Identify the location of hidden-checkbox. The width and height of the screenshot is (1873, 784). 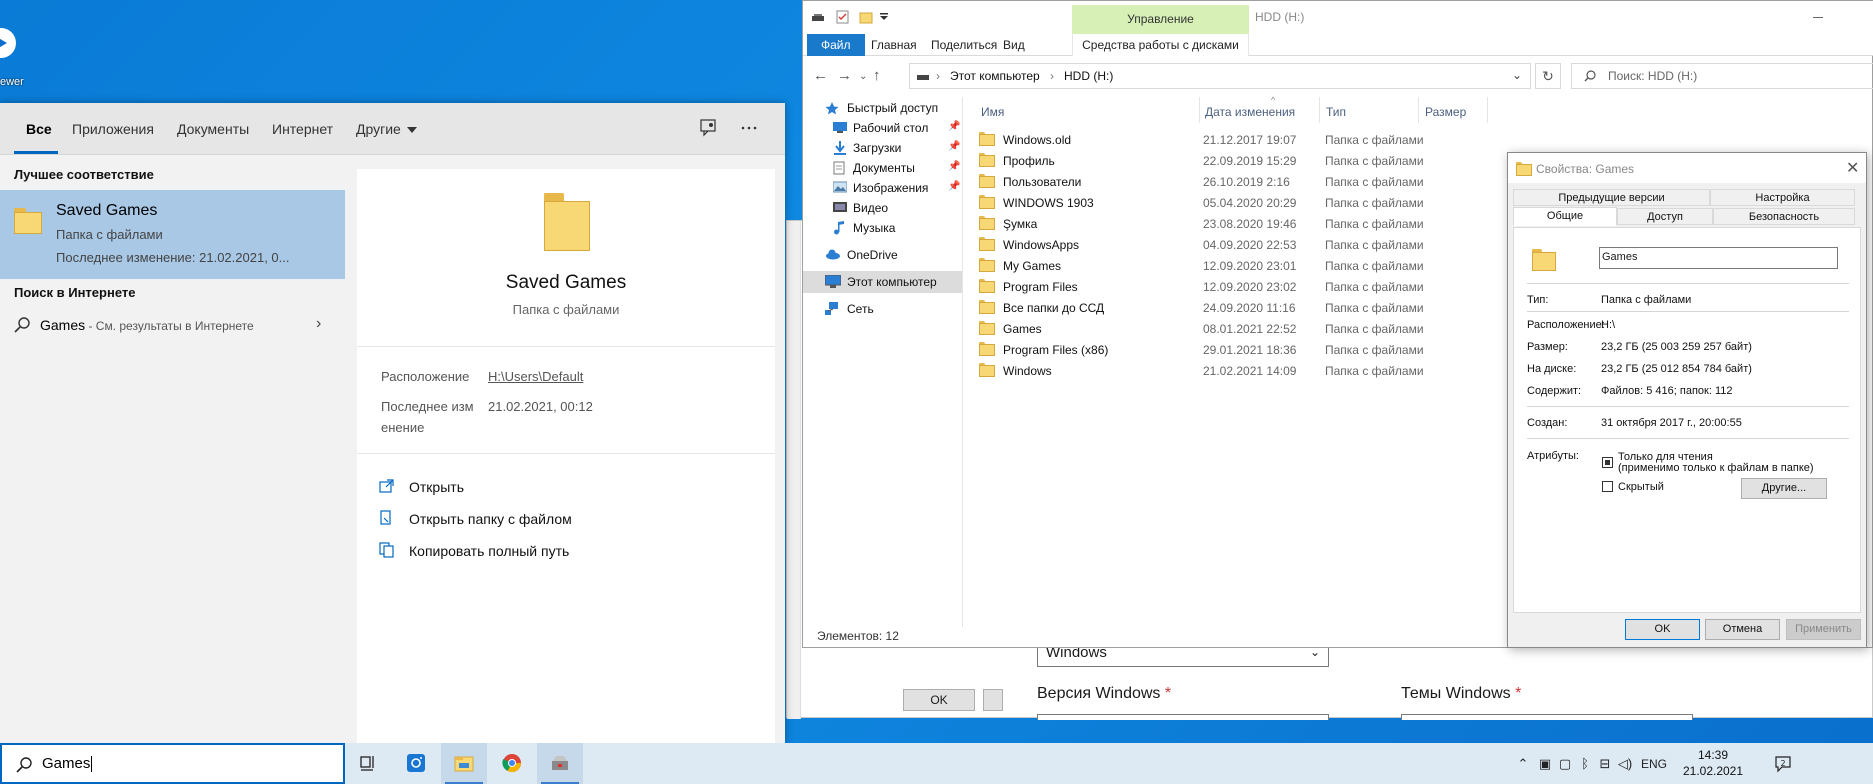
(1607, 486).